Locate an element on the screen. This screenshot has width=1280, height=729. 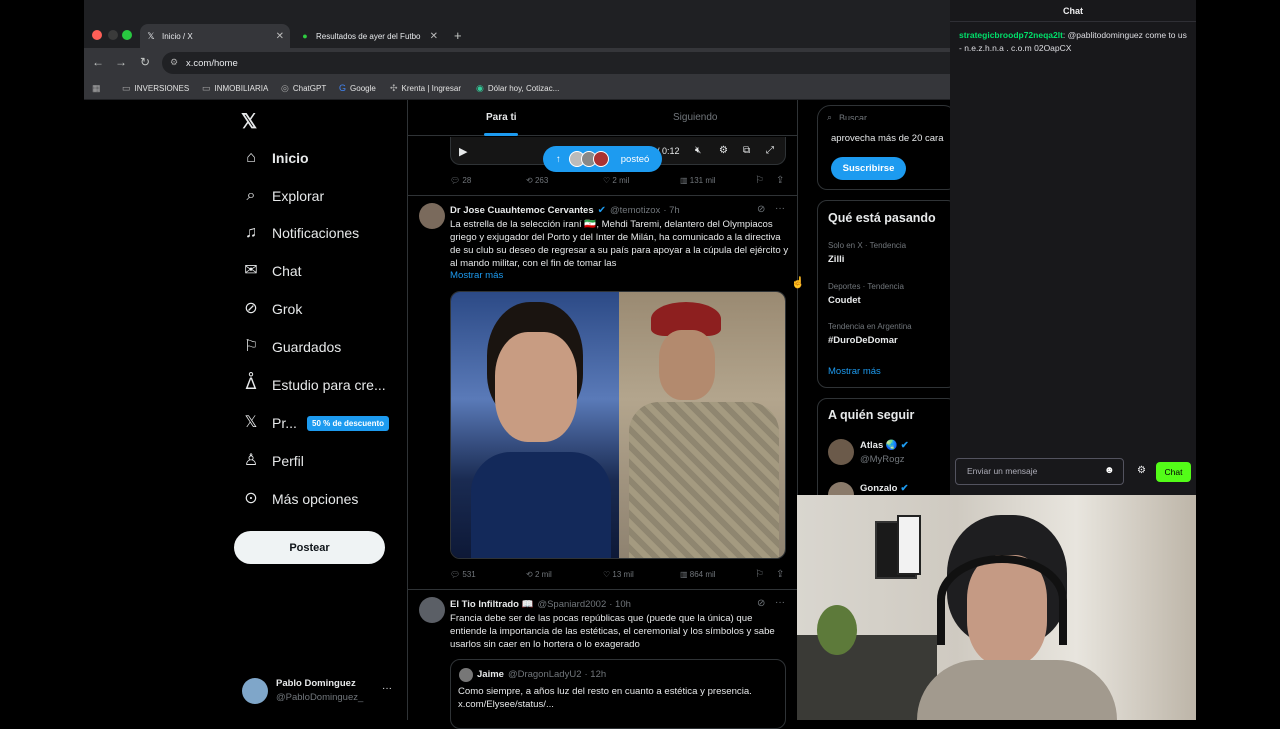
bookmark-inmobiliaria: ▭ INMOBILIARIA is located at coordinates (235, 88).